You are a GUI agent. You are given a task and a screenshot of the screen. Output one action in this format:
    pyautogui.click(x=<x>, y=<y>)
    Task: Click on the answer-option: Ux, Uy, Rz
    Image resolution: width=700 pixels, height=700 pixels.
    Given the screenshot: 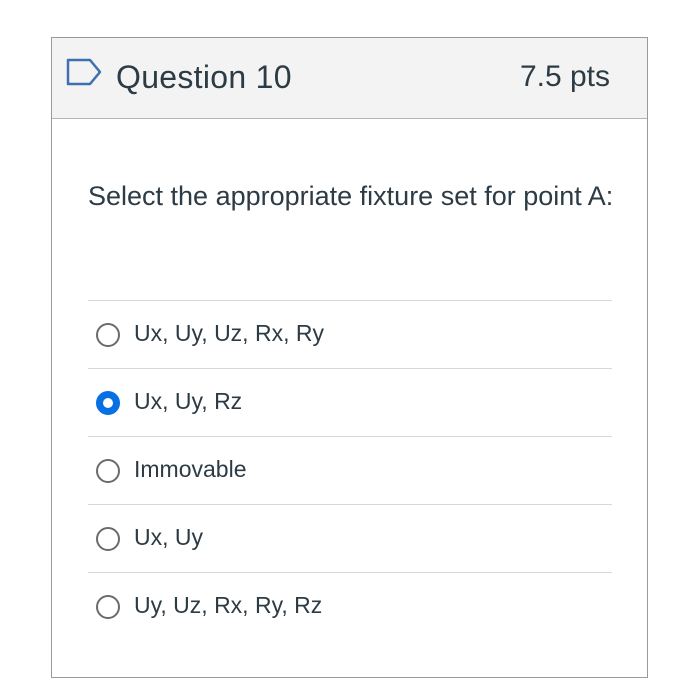 What is the action you would take?
    pyautogui.click(x=350, y=402)
    